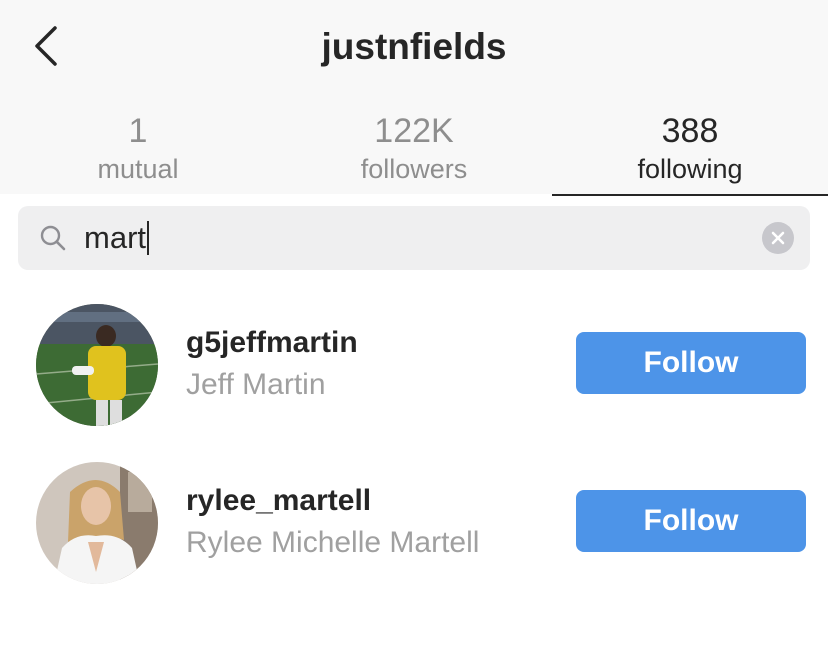 Image resolution: width=828 pixels, height=668 pixels. What do you see at coordinates (414, 169) in the screenshot?
I see `tab-label: followers` at bounding box center [414, 169].